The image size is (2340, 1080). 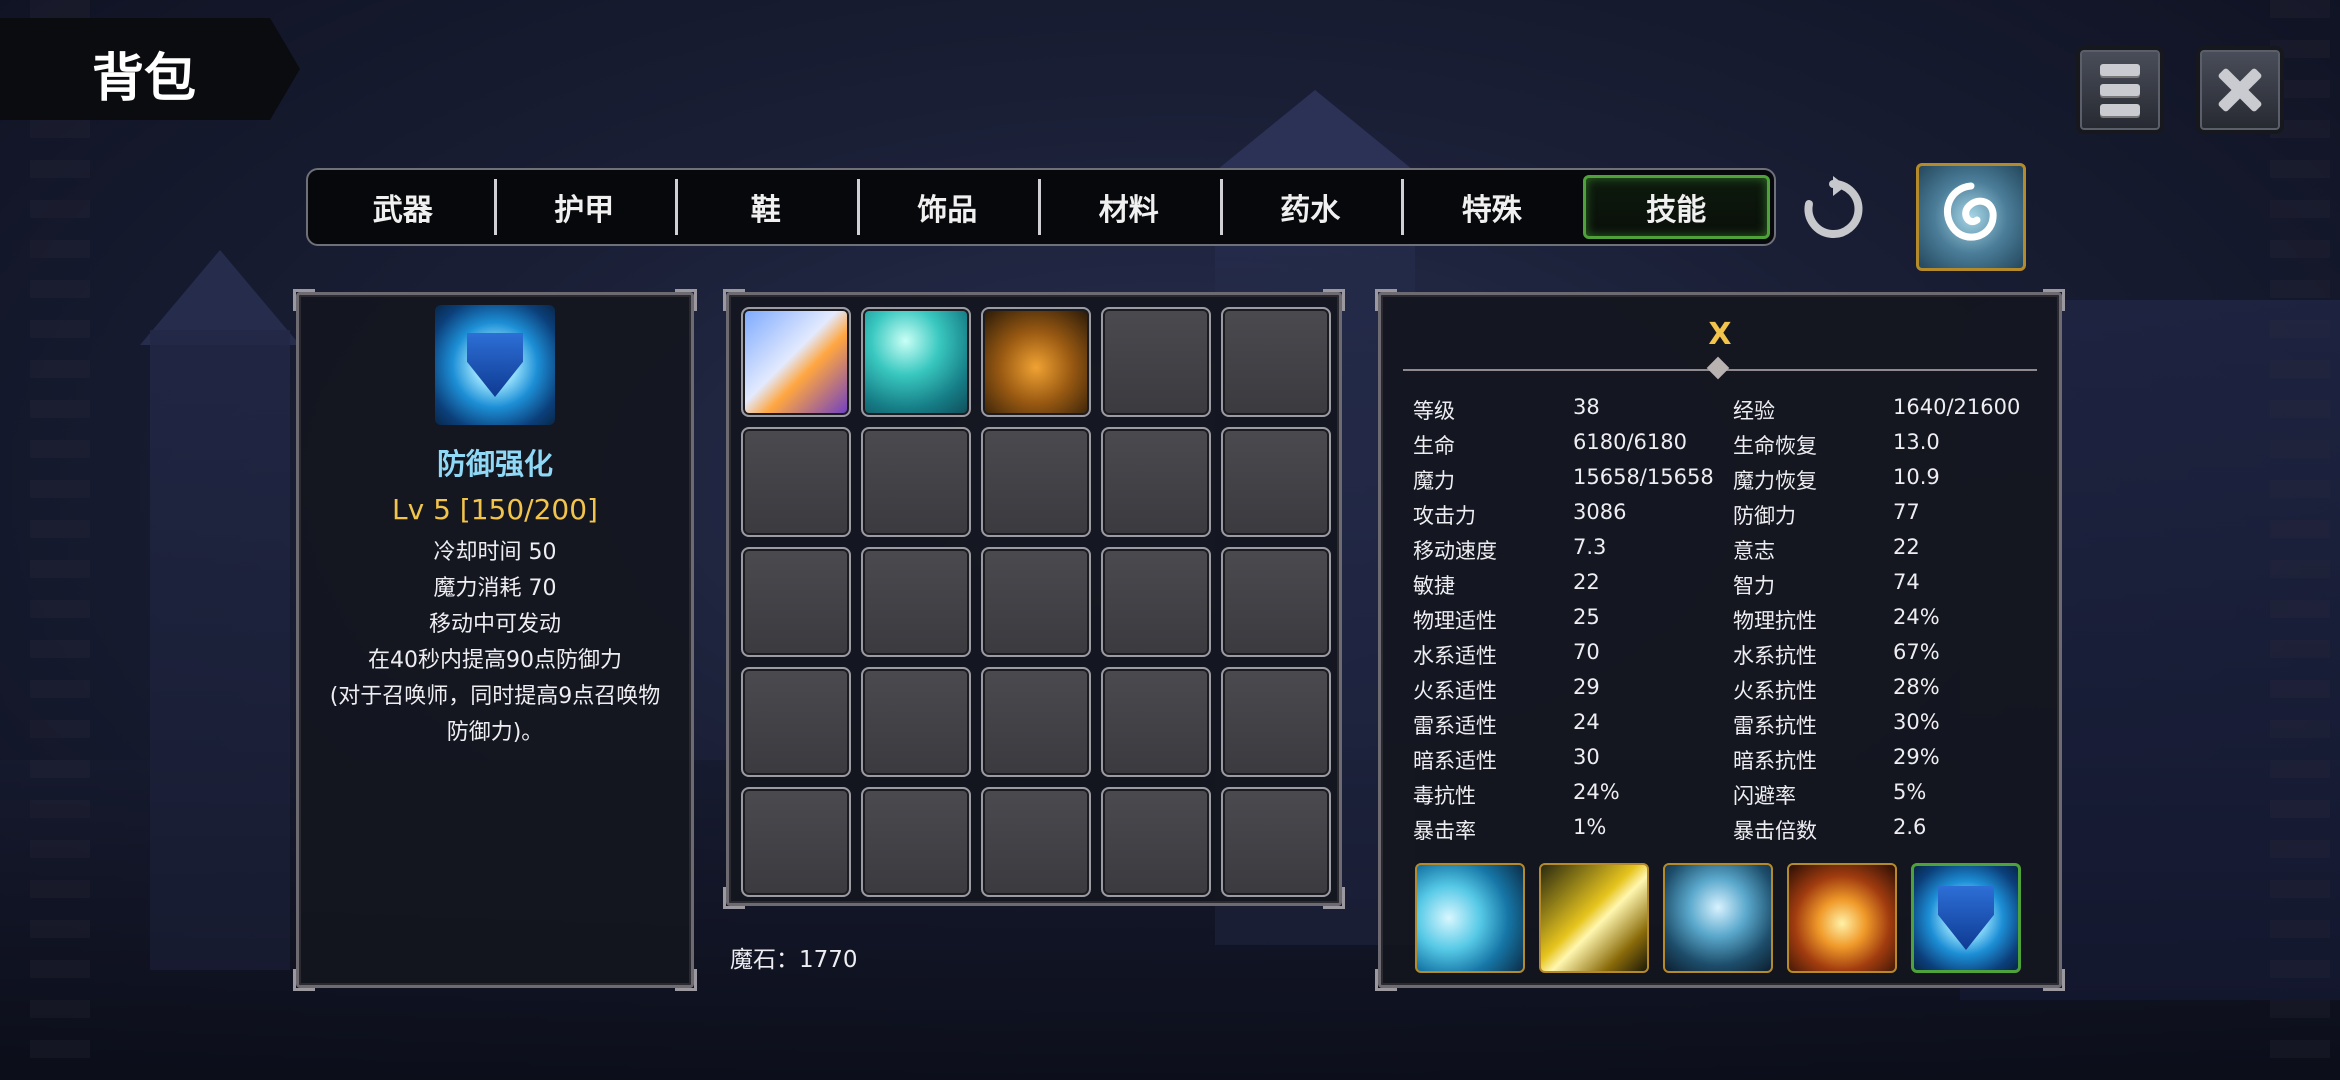 I want to click on tab-weapon: 武器, so click(x=403, y=207).